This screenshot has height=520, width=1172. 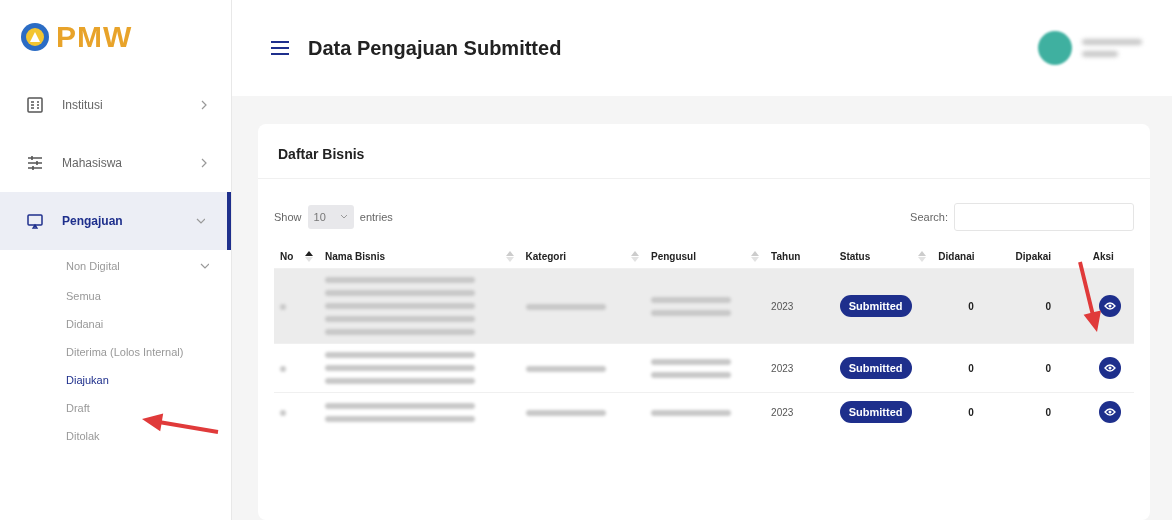 What do you see at coordinates (419, 257) in the screenshot?
I see `column-header: Nama Bisnis` at bounding box center [419, 257].